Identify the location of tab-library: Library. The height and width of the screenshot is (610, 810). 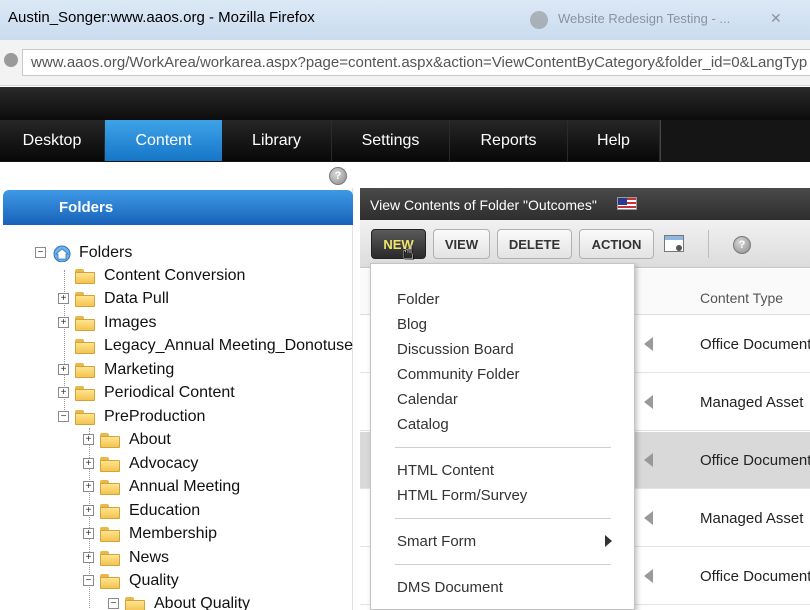
(277, 140).